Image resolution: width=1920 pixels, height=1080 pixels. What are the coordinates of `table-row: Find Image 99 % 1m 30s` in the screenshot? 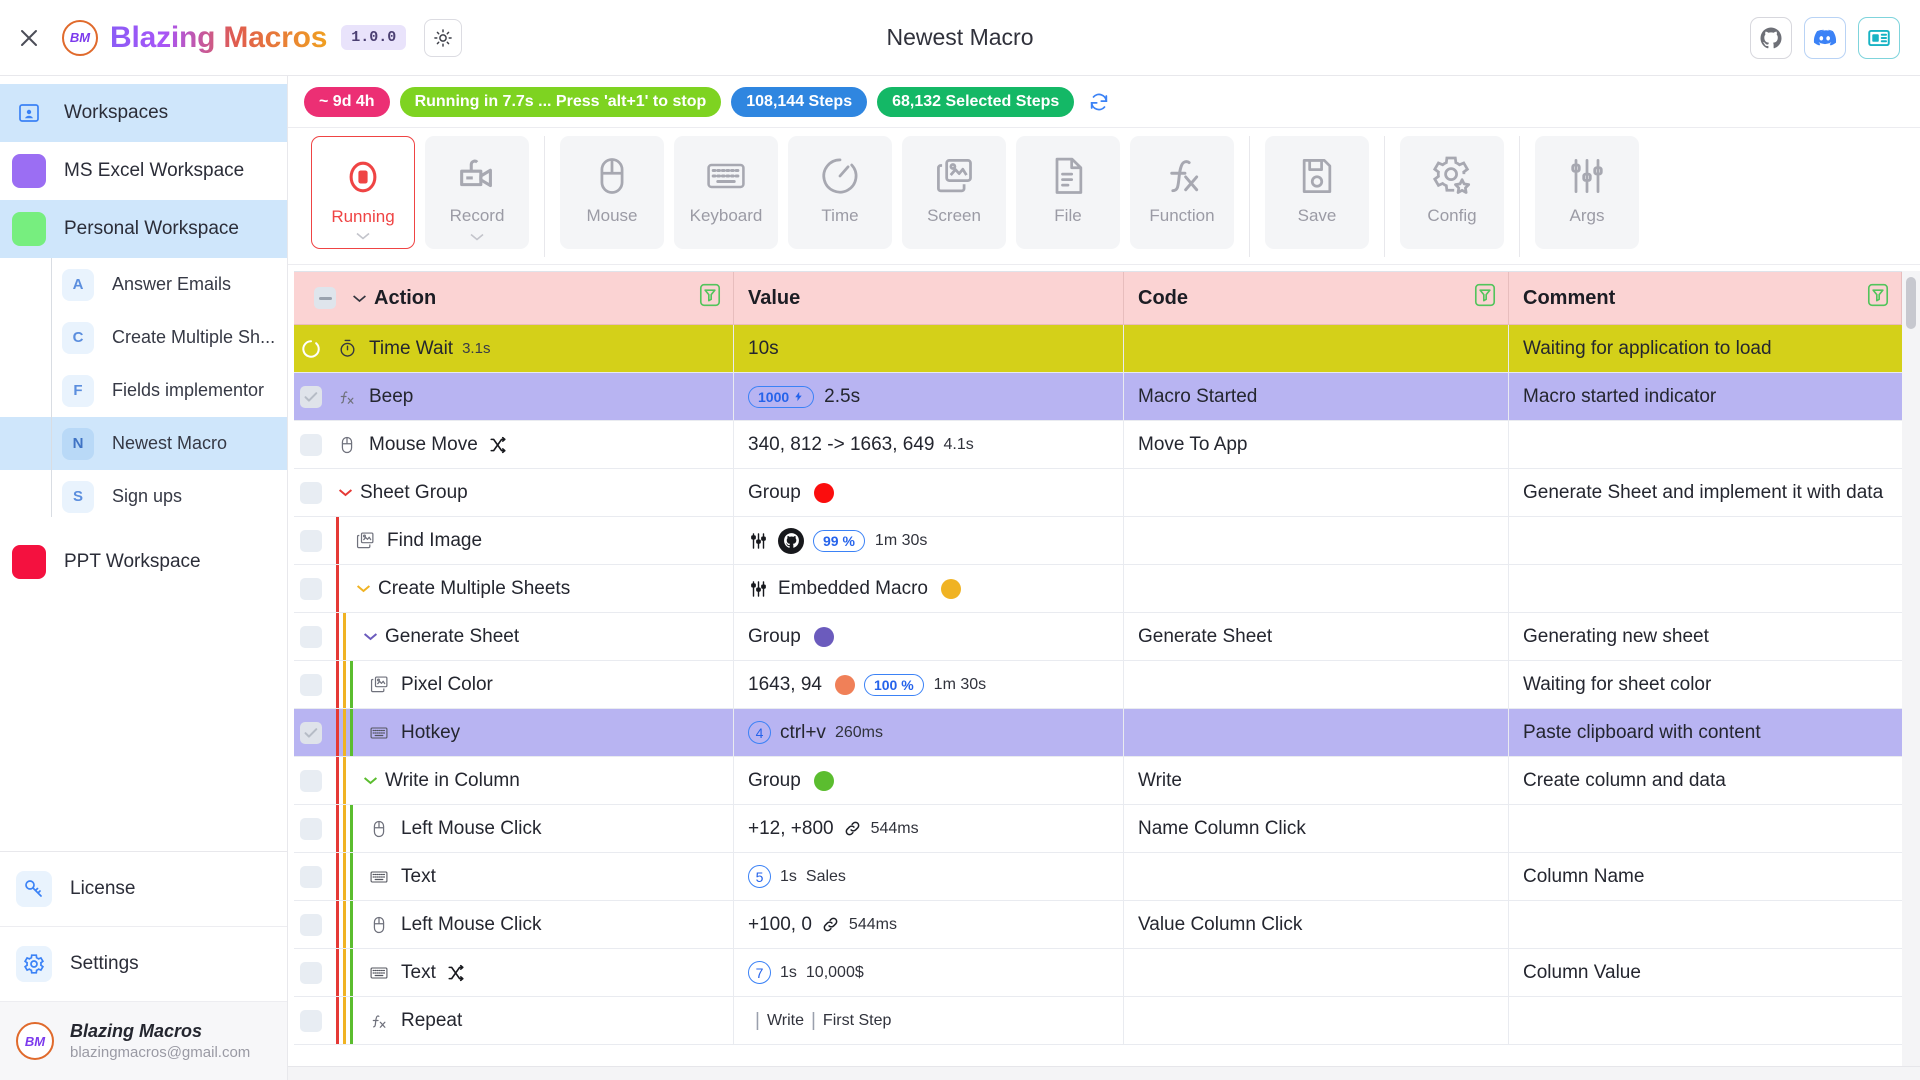 It's located at (1098, 541).